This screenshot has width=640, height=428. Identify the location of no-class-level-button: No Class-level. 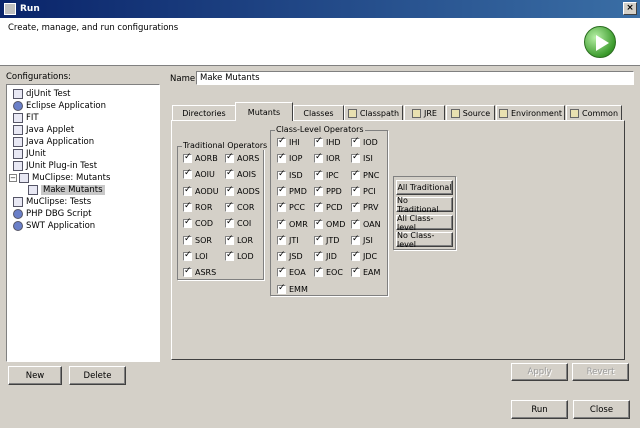
(424, 240).